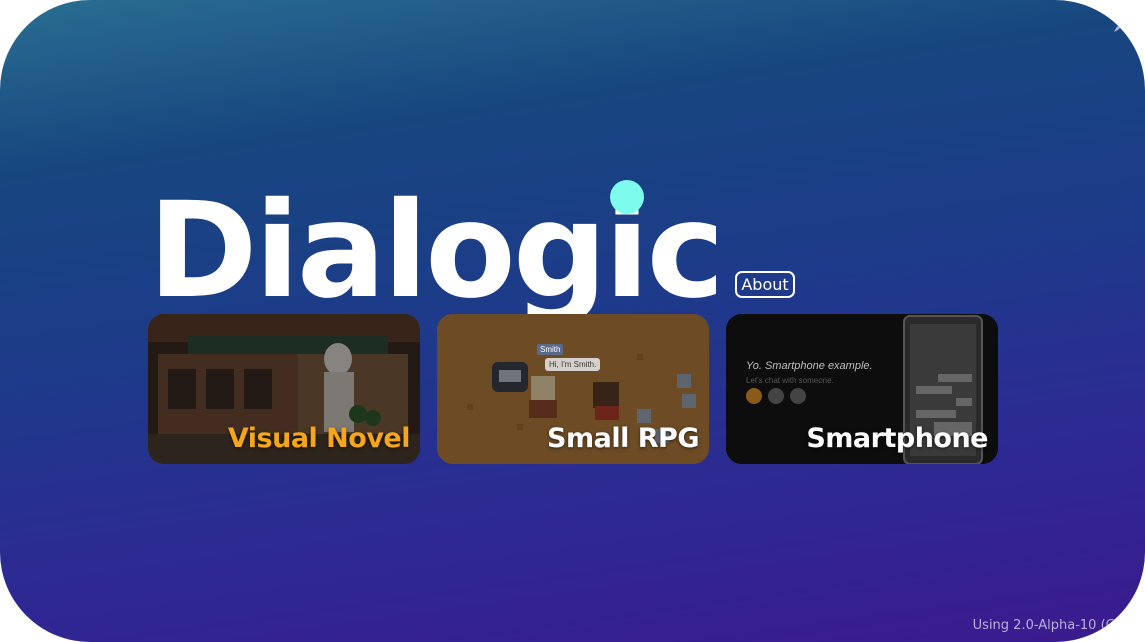 This screenshot has width=1145, height=642. Describe the element at coordinates (284, 389) in the screenshot. I see `visual-novel-card: Visual Novel` at that location.